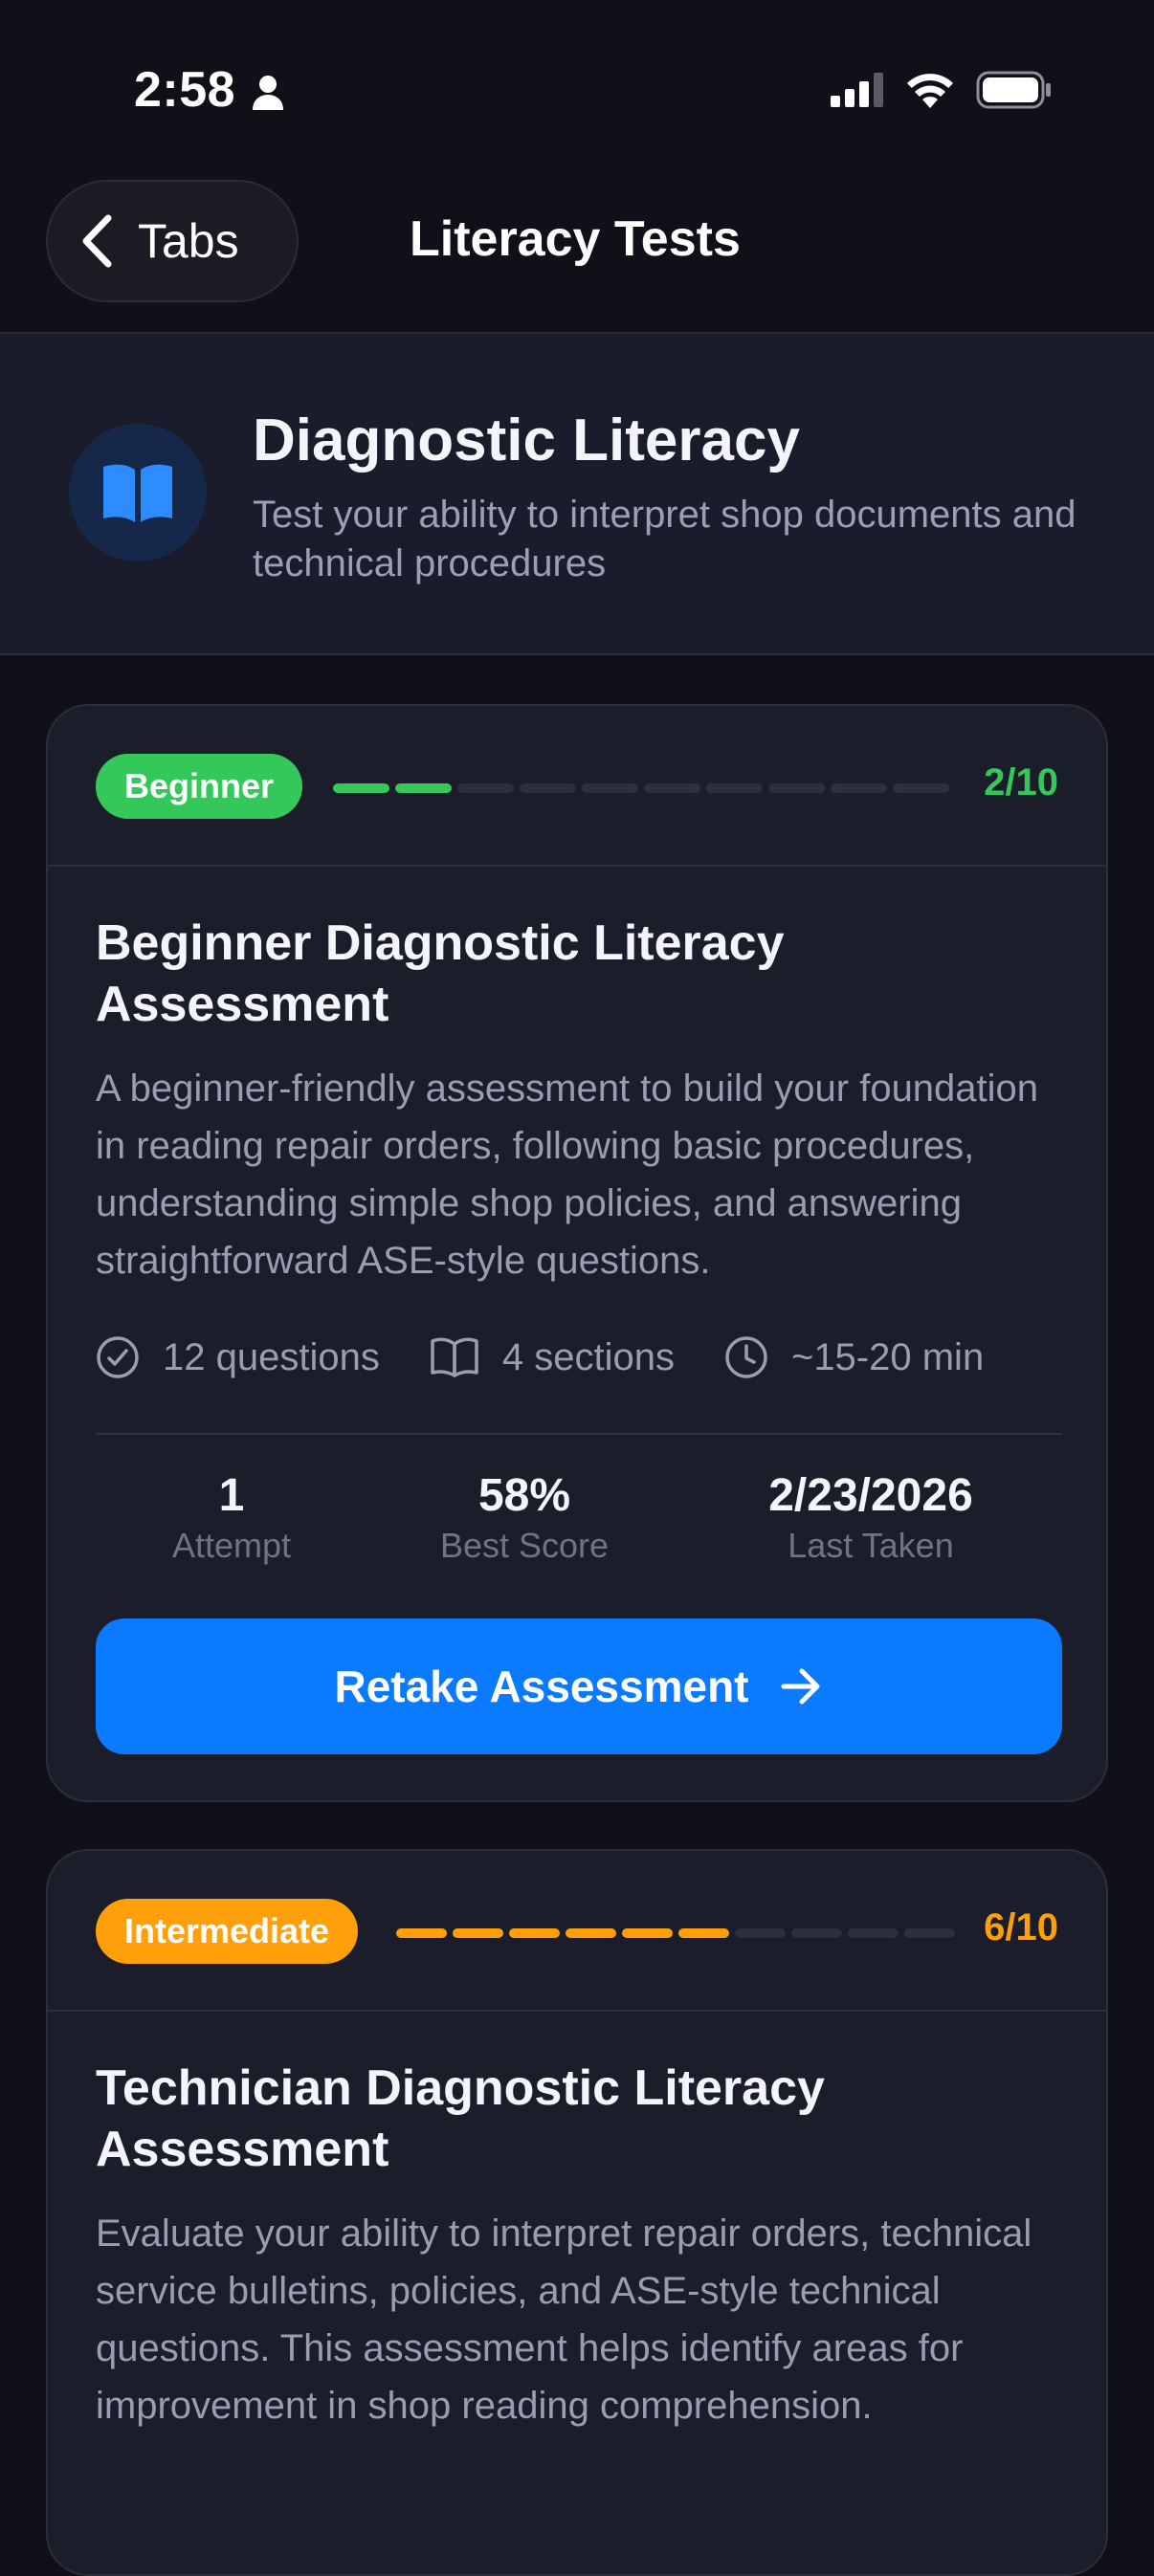 The width and height of the screenshot is (1154, 2576). I want to click on navigation-bar: Tabs Literacy Tests, so click(577, 252).